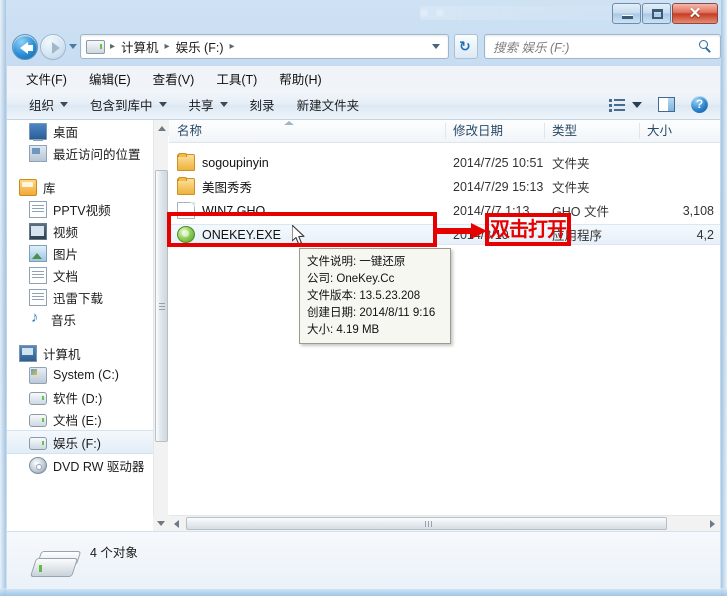 The image size is (727, 596). I want to click on maximize-icon, so click(657, 14).